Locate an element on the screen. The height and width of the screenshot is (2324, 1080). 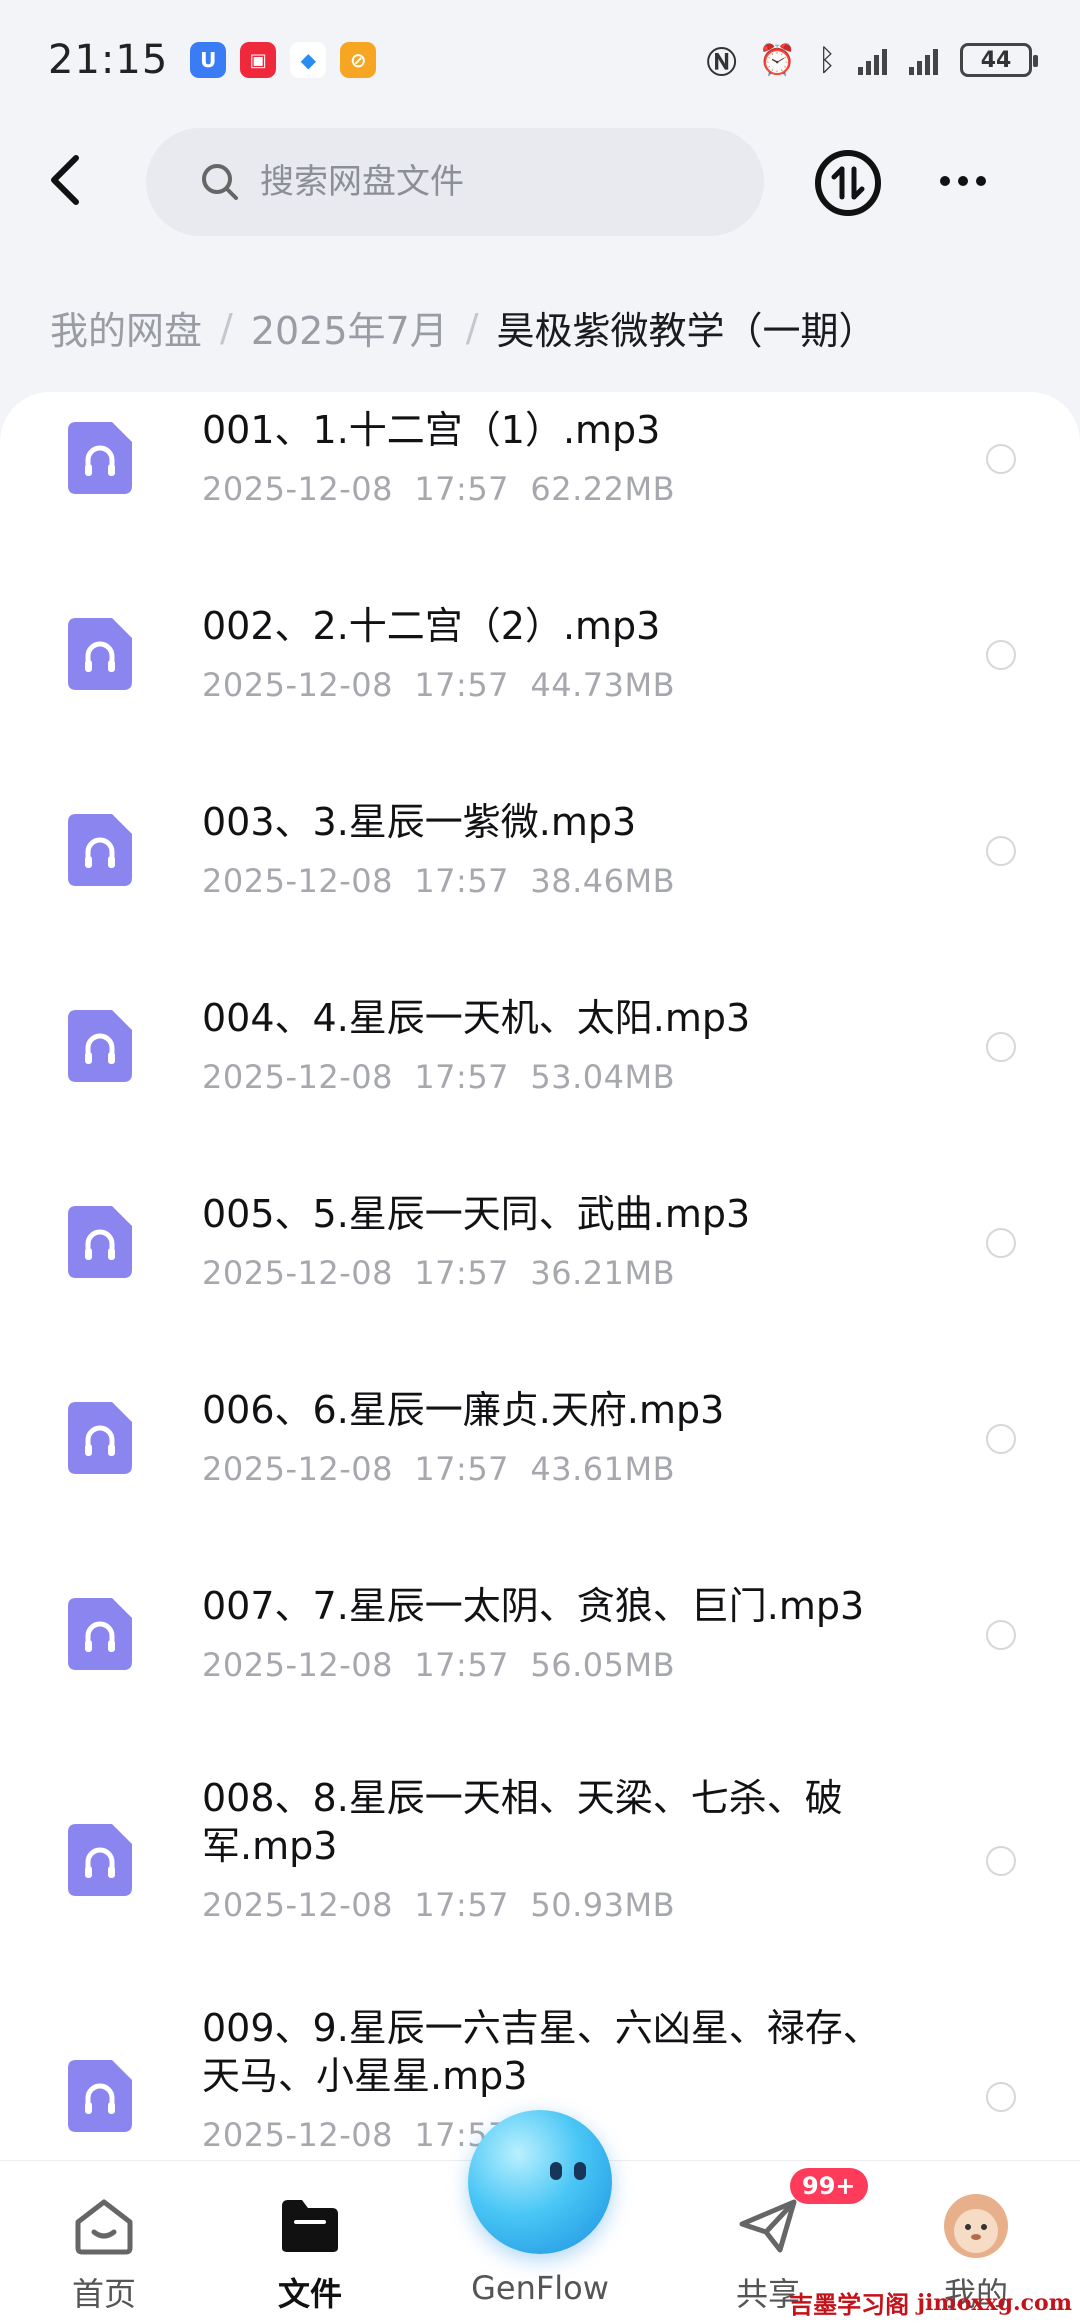
nav-home: 首页 is located at coordinates (104, 2253).